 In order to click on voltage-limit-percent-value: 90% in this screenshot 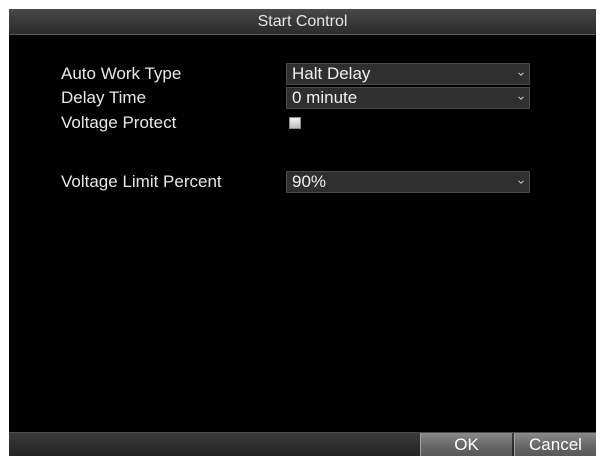, I will do `click(309, 181)`.